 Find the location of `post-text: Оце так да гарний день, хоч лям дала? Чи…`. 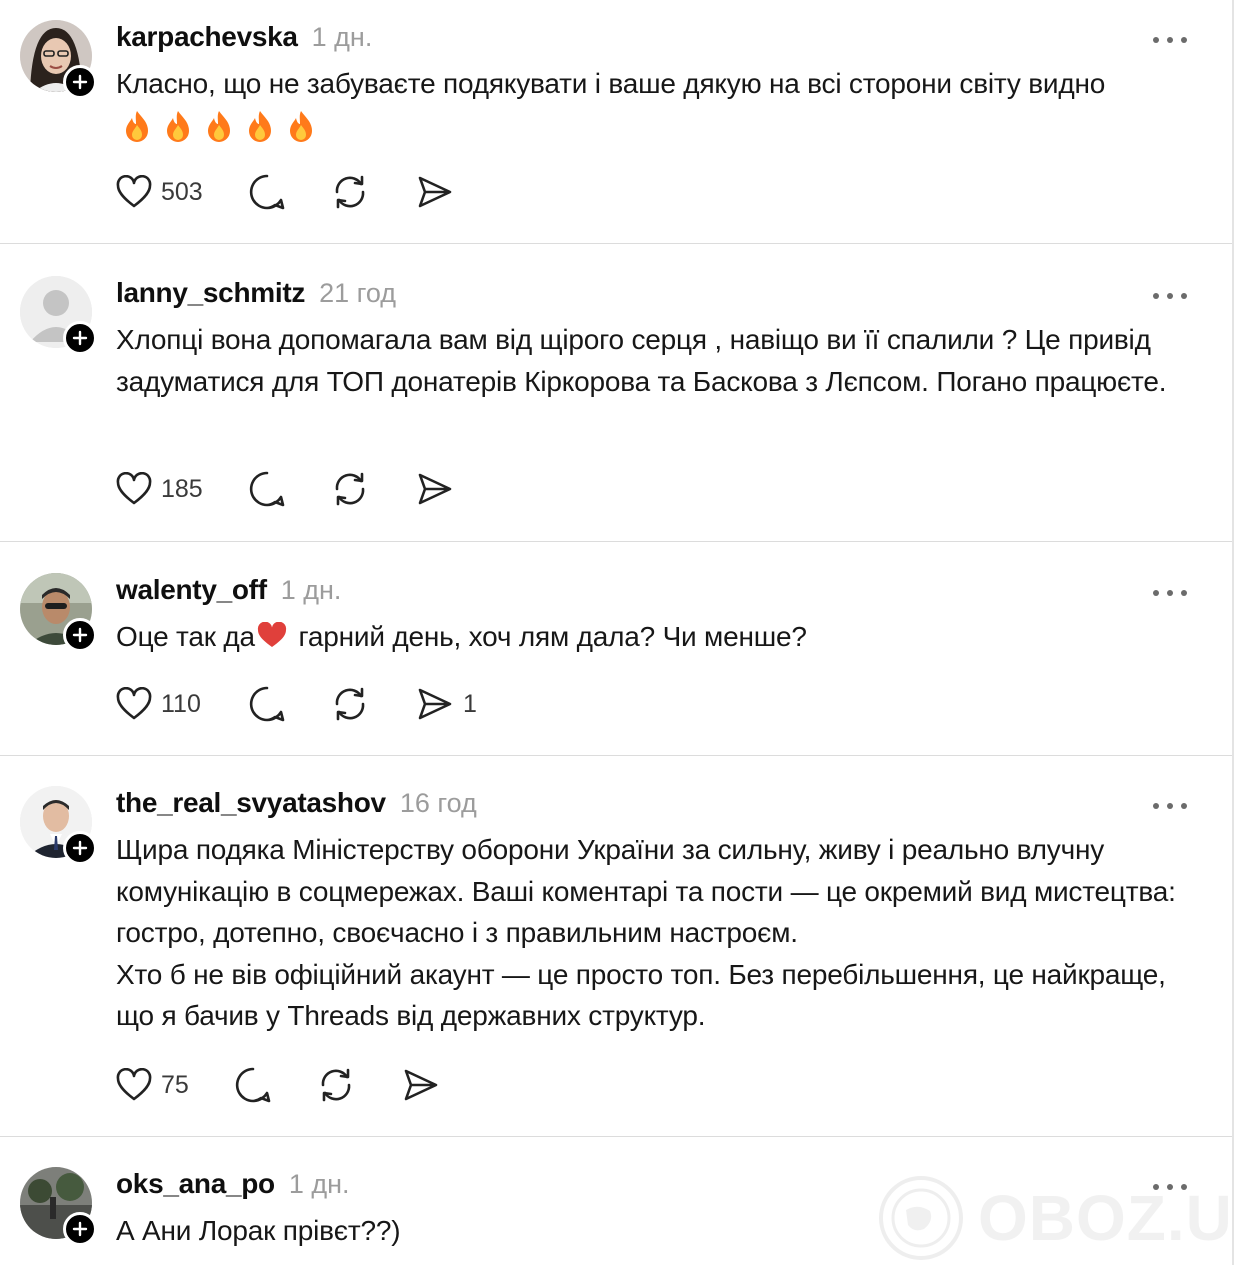

post-text: Оце так да гарний день, хоч лям дала? Чи… is located at coordinates (658, 637).